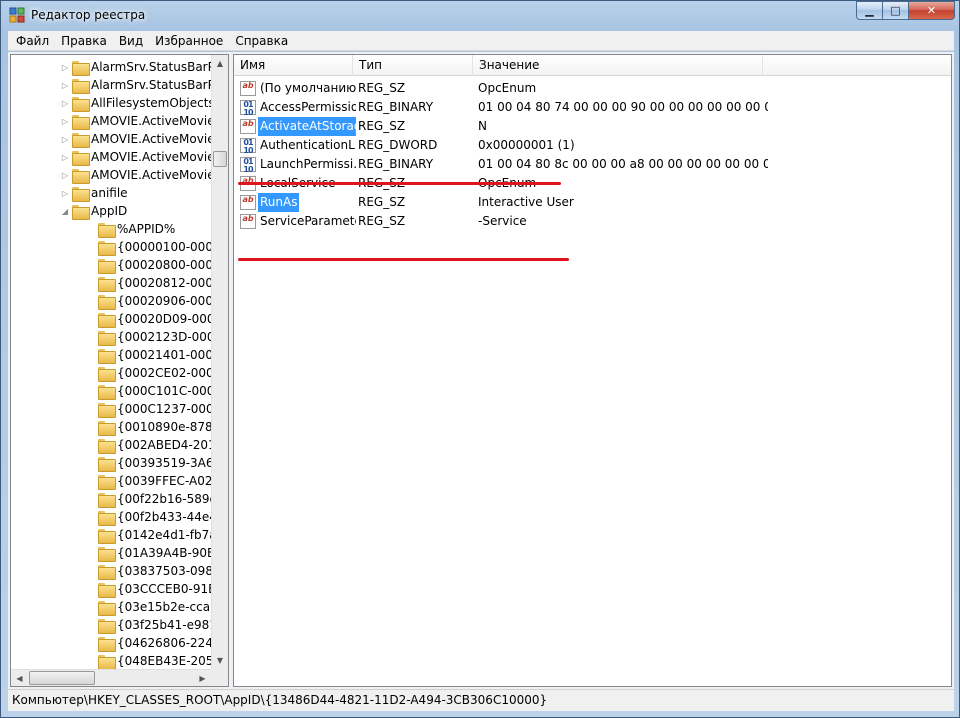 The width and height of the screenshot is (960, 718). What do you see at coordinates (220, 159) in the screenshot?
I see `scroll-thumb` at bounding box center [220, 159].